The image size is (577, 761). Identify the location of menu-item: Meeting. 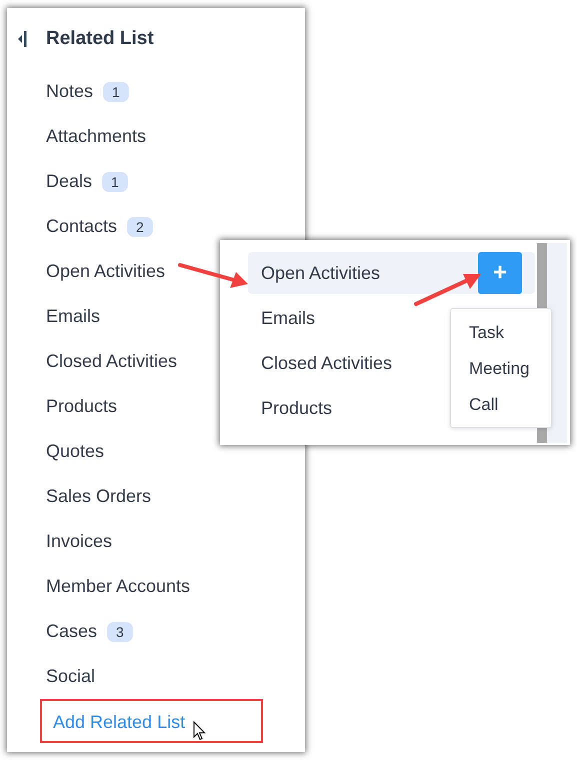
(501, 369).